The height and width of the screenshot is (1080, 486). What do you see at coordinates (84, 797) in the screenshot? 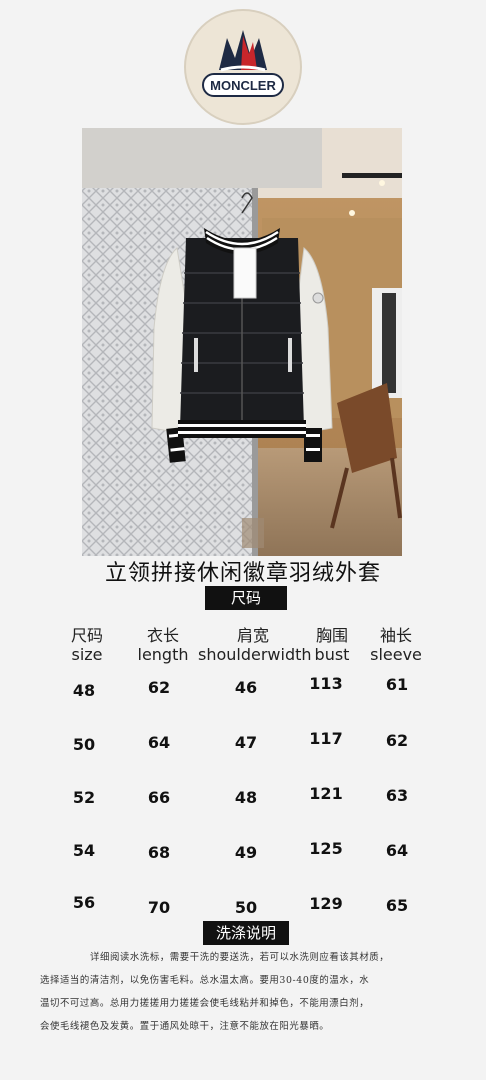
I see `cell-size: 52` at bounding box center [84, 797].